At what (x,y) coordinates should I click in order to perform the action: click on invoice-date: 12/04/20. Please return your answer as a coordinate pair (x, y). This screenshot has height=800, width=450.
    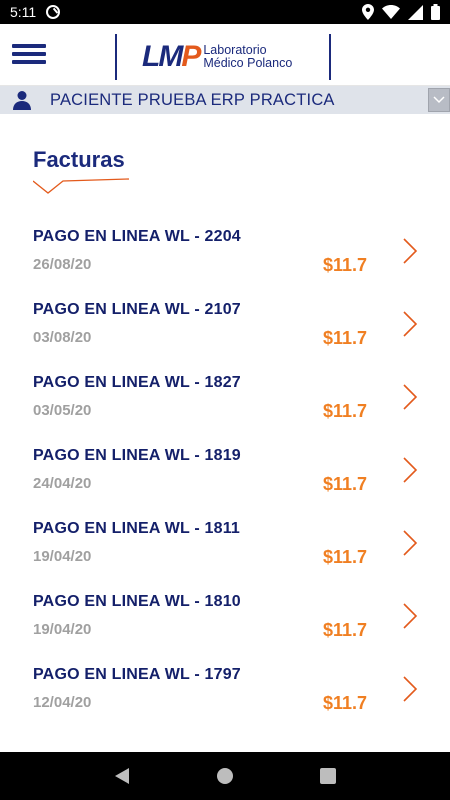
    Looking at the image, I should click on (62, 702).